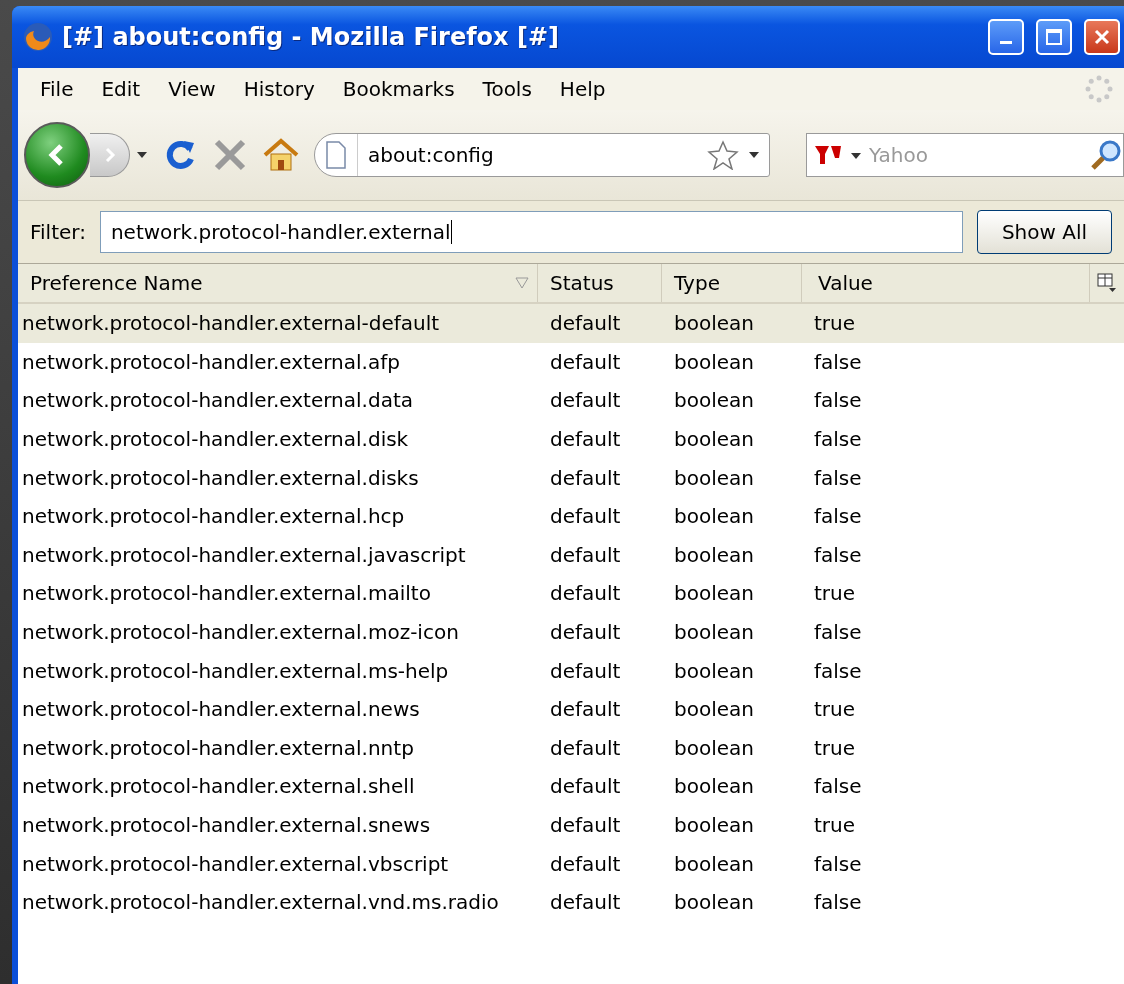  I want to click on table-cell-text: network.protocol-handler.external.disks, so click(220, 478).